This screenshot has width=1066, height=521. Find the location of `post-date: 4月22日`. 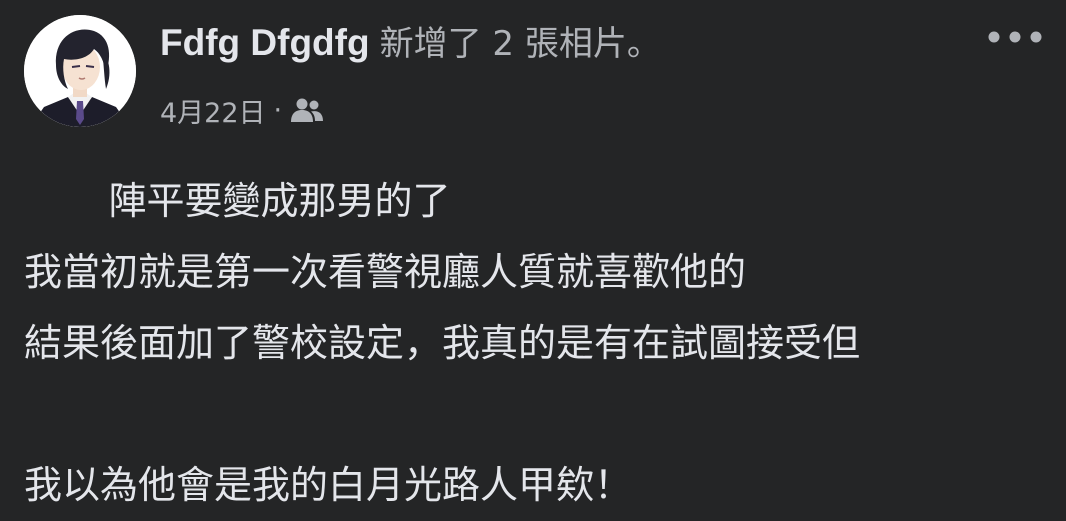

post-date: 4月22日 is located at coordinates (213, 110).